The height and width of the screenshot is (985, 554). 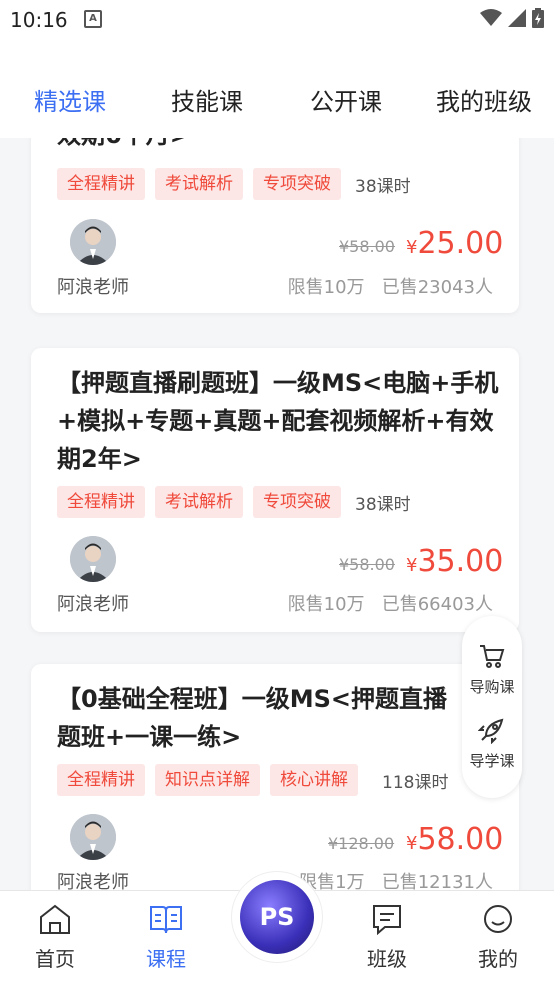 I want to click on wifi-icon, so click(x=491, y=17).